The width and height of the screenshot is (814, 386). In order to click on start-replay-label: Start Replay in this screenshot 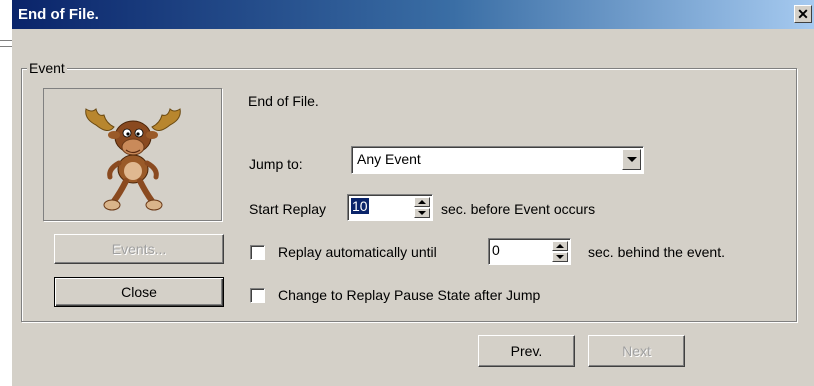, I will do `click(288, 209)`.